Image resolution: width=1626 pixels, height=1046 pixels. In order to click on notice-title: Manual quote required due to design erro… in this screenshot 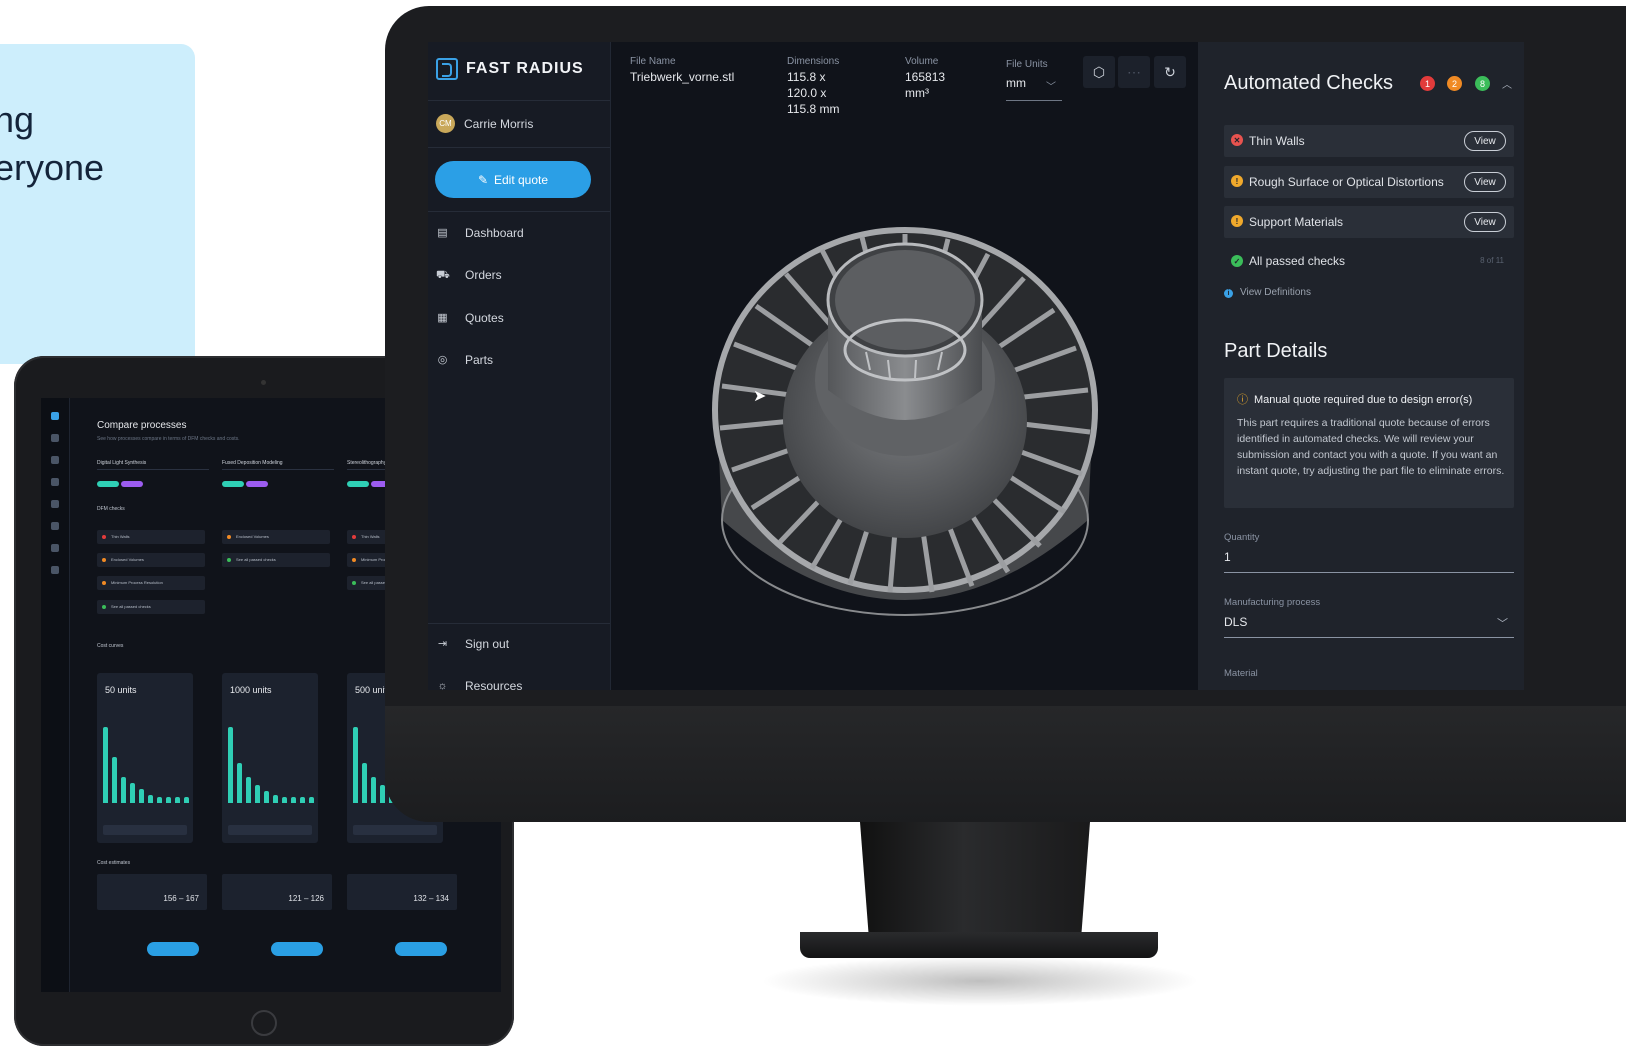, I will do `click(1363, 400)`.